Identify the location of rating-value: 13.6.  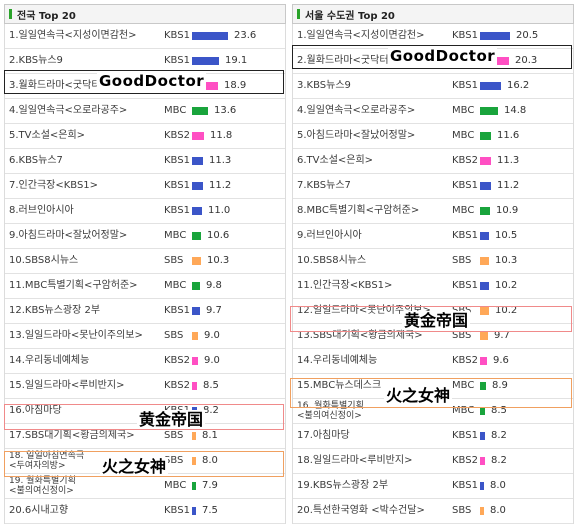
(225, 110).